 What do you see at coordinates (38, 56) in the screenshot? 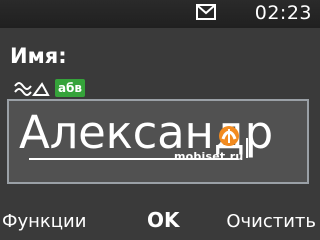
I see `field-label: Имя:` at bounding box center [38, 56].